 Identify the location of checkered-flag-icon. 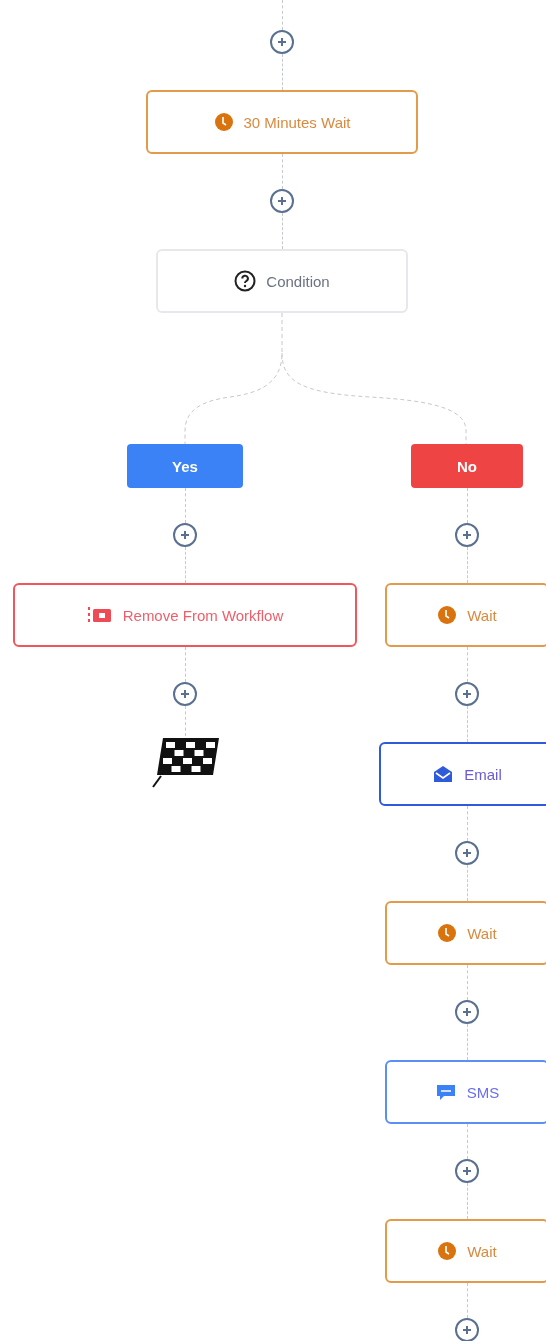
(185, 762).